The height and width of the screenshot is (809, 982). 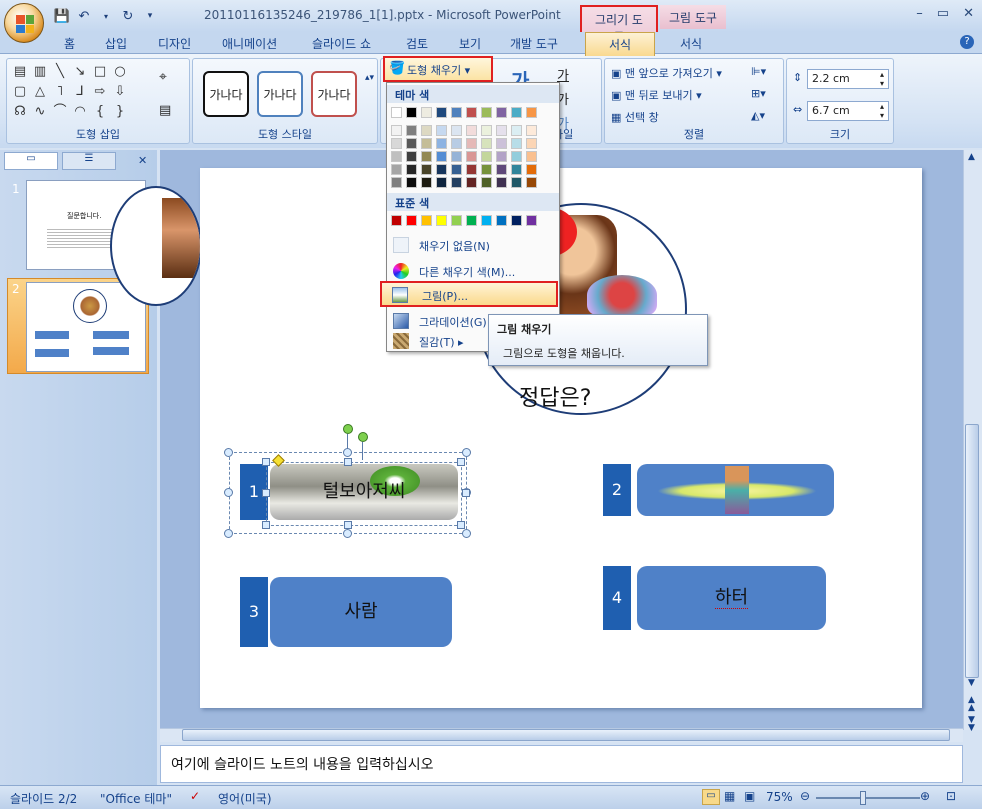 I want to click on language-indicator: 영어(미국), so click(x=245, y=798).